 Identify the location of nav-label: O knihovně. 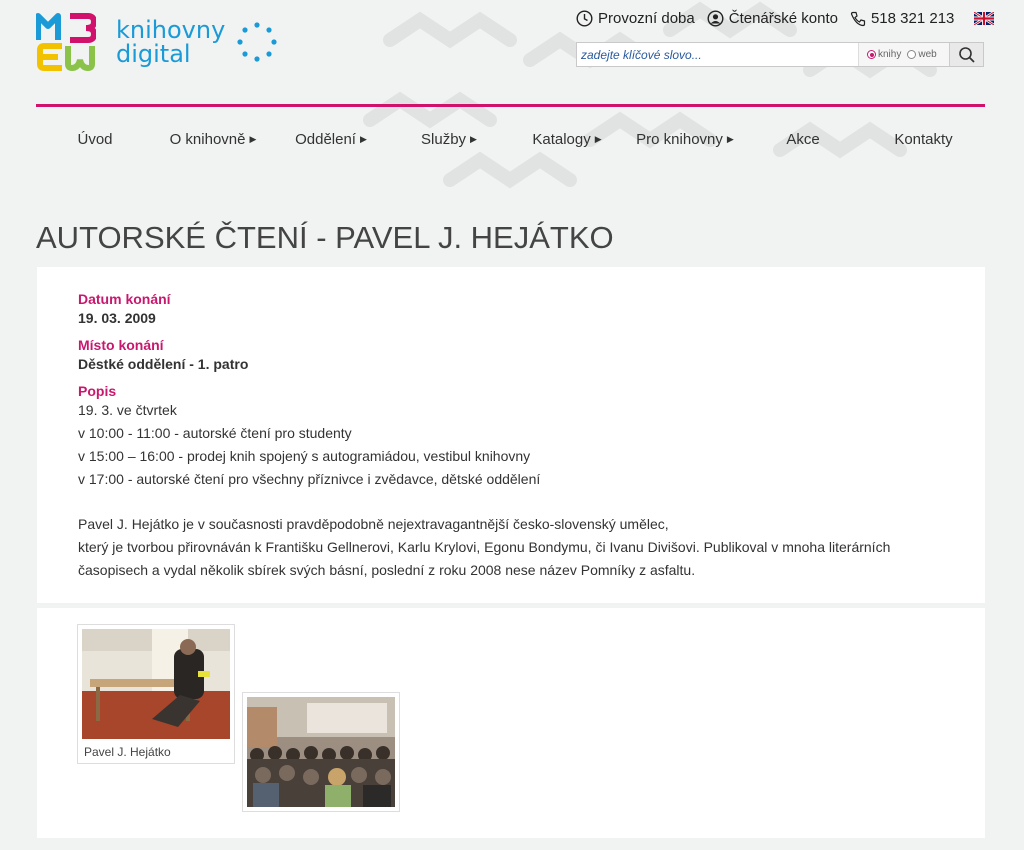
(207, 139).